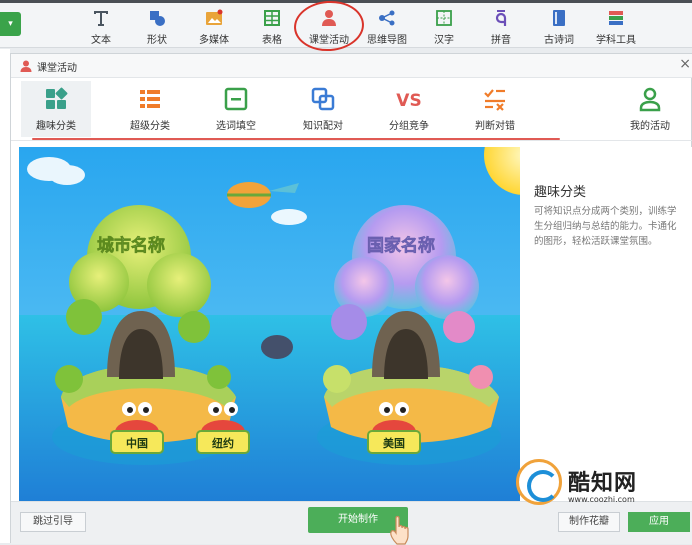 The image size is (692, 545). What do you see at coordinates (444, 40) in the screenshot?
I see `toolbar-label: 汉字` at bounding box center [444, 40].